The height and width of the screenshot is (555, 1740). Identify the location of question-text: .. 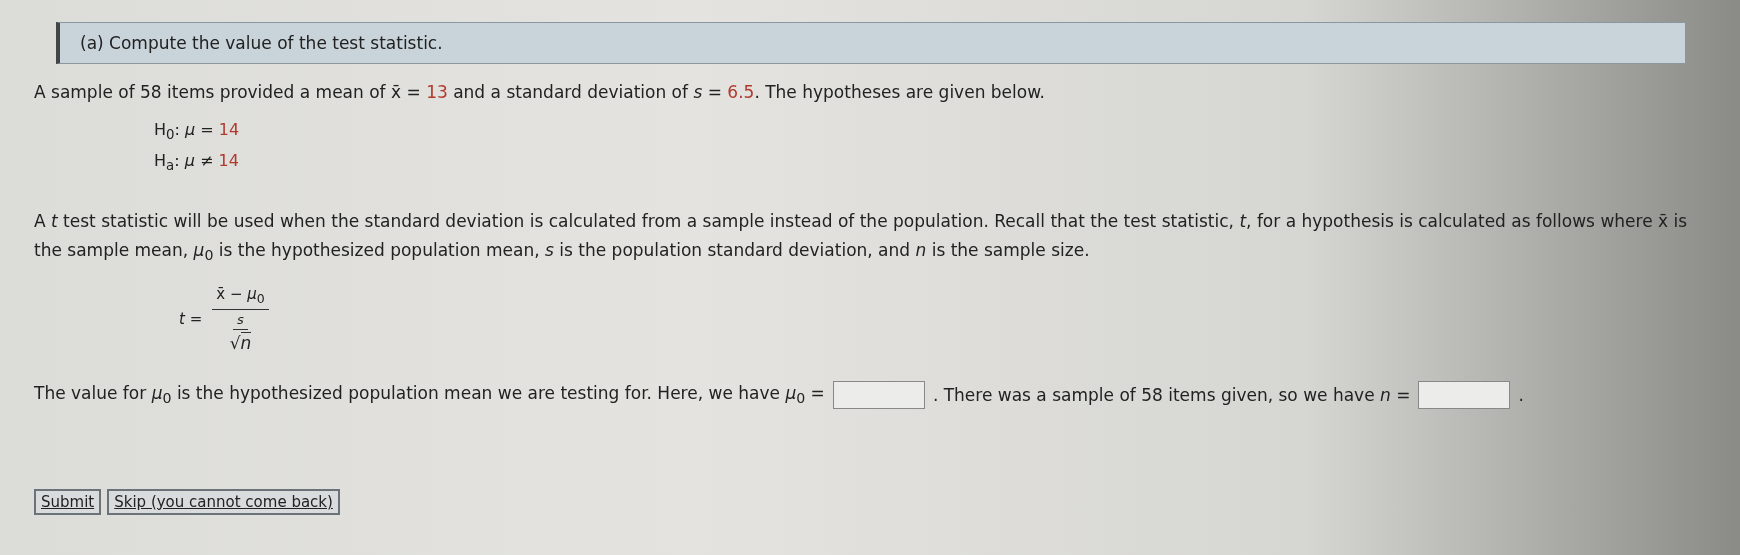
(1521, 394).